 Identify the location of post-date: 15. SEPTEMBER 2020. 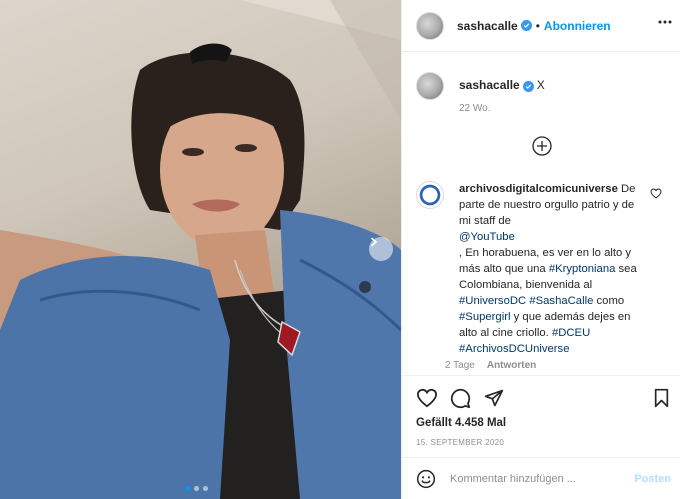
(460, 442).